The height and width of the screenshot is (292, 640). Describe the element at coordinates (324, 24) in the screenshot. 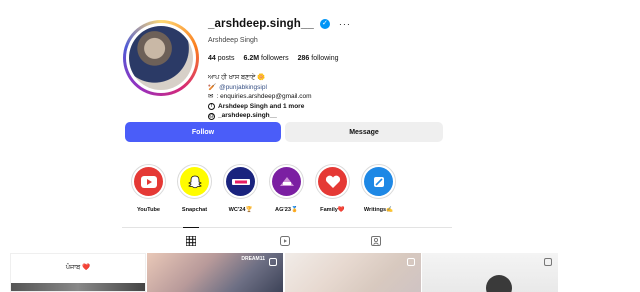

I see `verified-badge-icon: ✓` at that location.